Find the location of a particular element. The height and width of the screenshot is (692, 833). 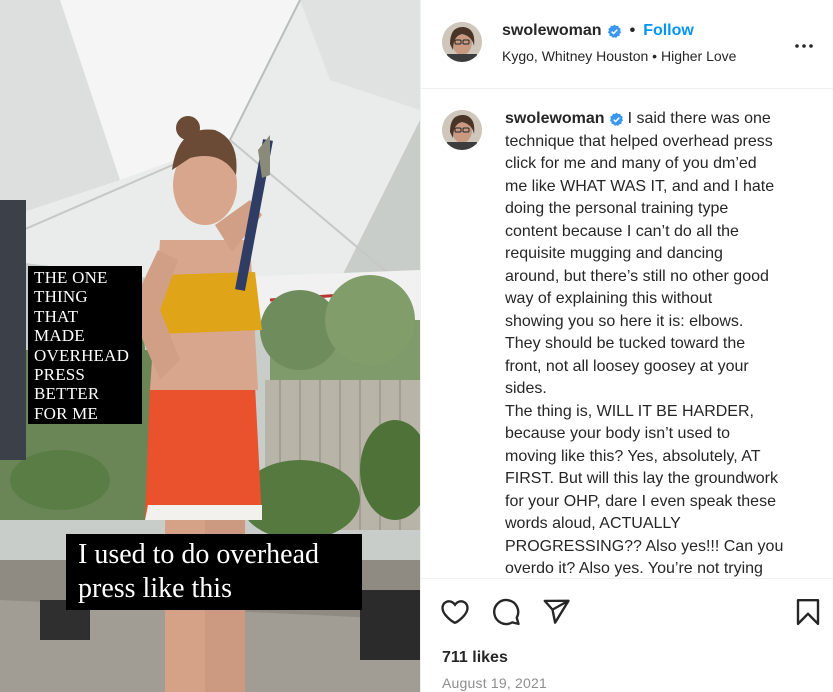

caption-first-line: swolewoman I said there was one is located at coordinates (658, 119).